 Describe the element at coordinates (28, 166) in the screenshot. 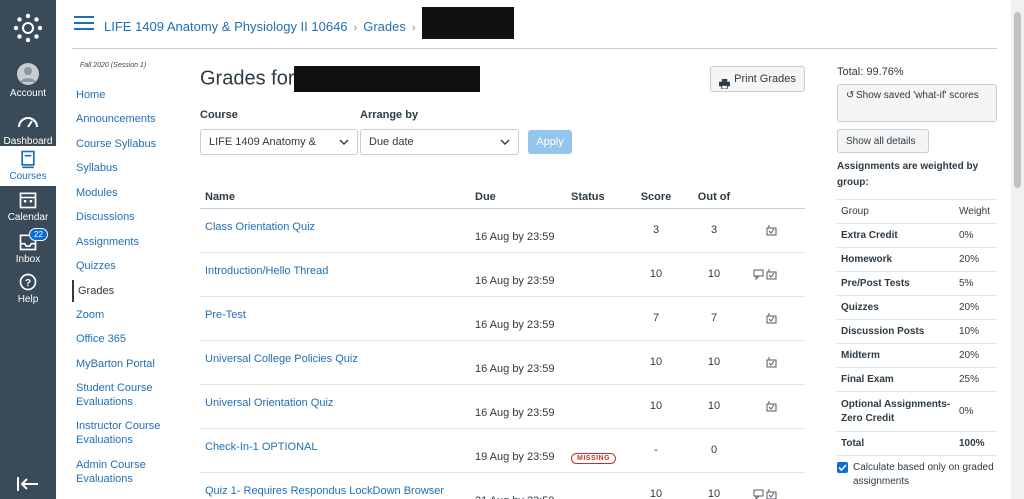

I see `nav-courses: Courses` at that location.